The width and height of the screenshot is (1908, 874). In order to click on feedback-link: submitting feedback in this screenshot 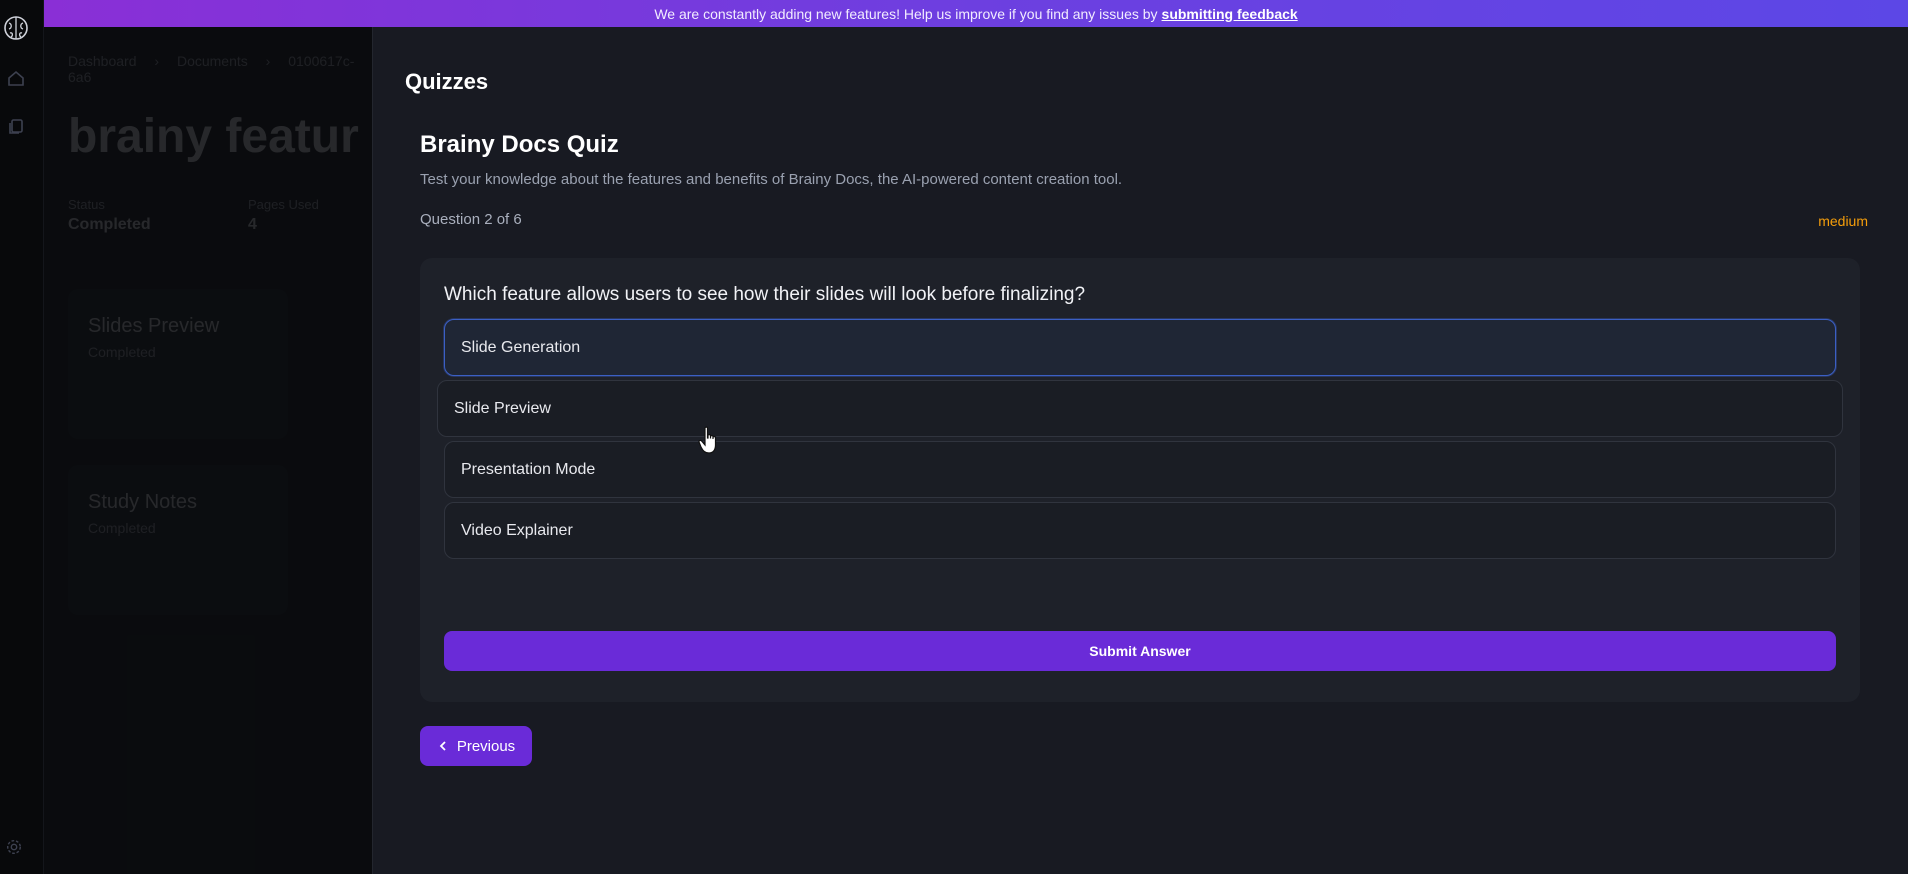, I will do `click(1230, 14)`.